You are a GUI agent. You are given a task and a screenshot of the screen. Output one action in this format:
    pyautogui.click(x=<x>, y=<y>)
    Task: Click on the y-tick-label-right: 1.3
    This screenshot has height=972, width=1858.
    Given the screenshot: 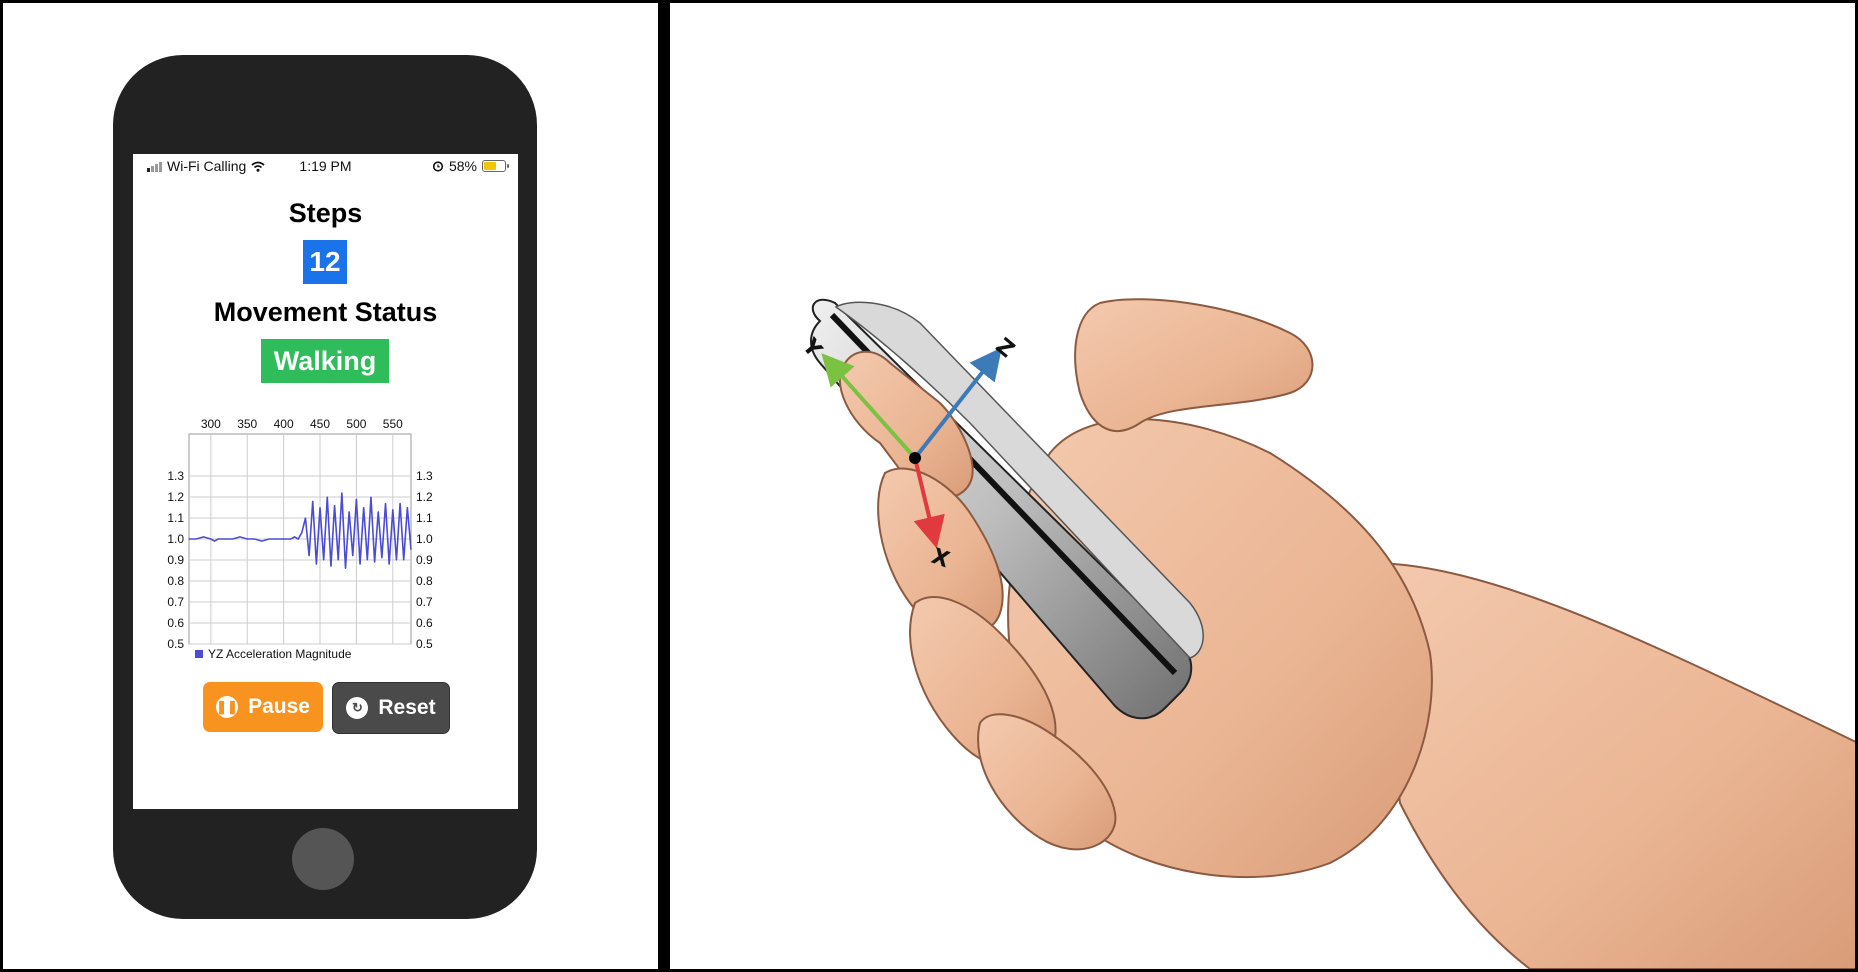 What is the action you would take?
    pyautogui.click(x=424, y=476)
    